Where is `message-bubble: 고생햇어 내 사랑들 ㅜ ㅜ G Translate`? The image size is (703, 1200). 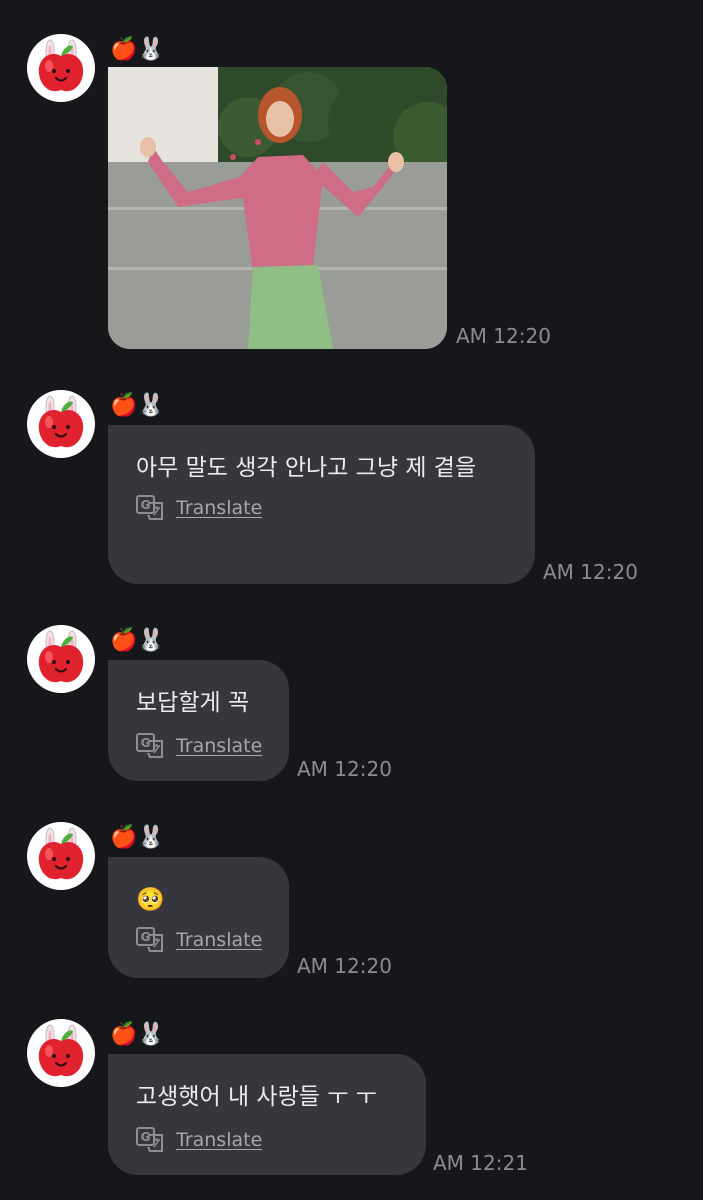
message-bubble: 고생햇어 내 사랑들 ㅜ ㅜ G Translate is located at coordinates (267, 1114).